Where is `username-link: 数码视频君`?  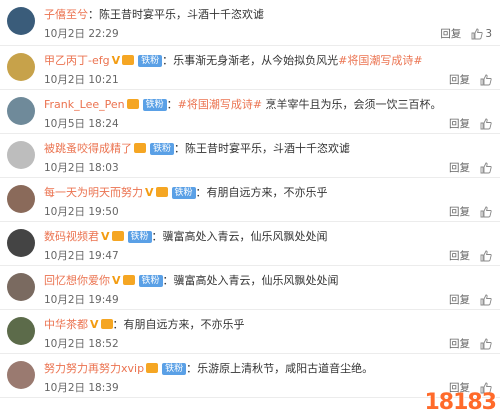
username-link: 数码视频君 is located at coordinates (71, 236).